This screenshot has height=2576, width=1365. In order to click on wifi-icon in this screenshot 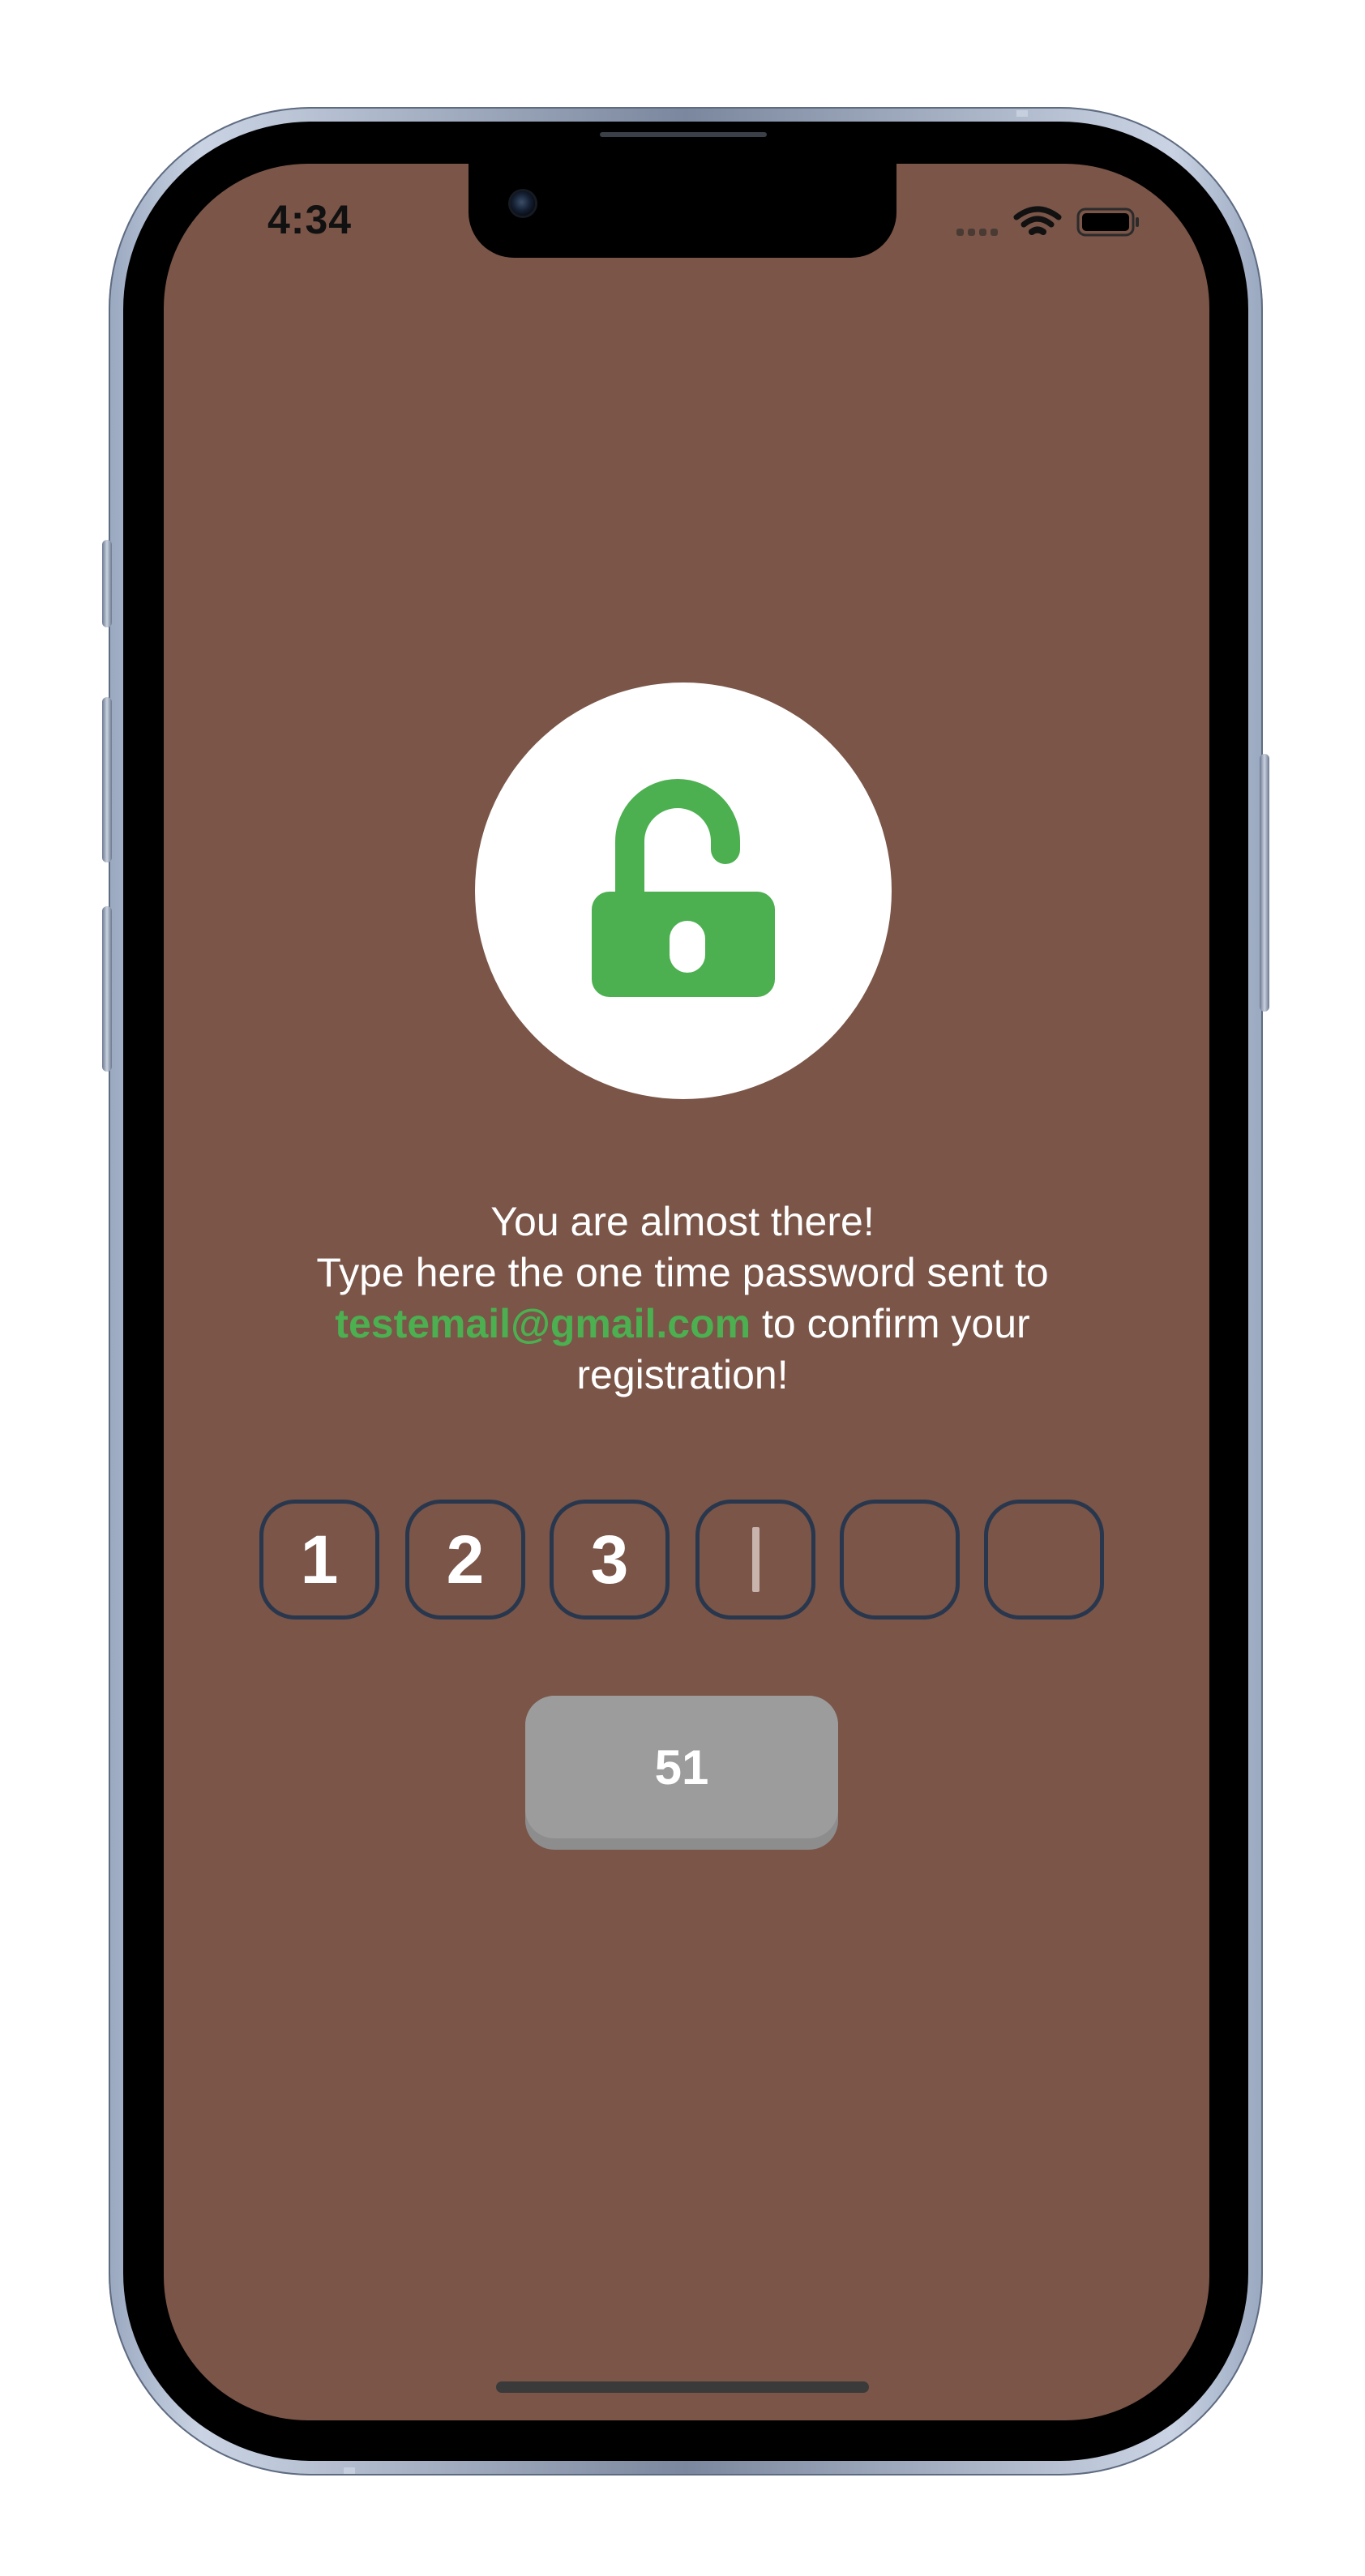, I will do `click(1037, 220)`.